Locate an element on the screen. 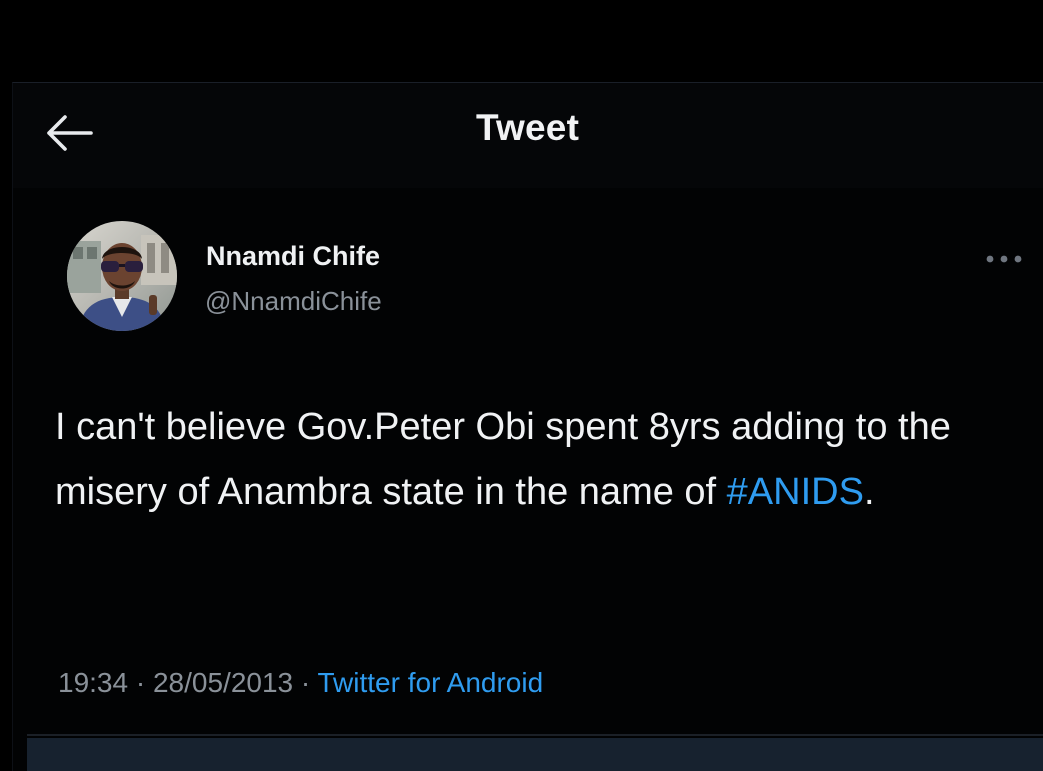 The width and height of the screenshot is (1043, 771). tweet-metadata: 19:34 · 28/05/2013 · Twitter for Android is located at coordinates (300, 683).